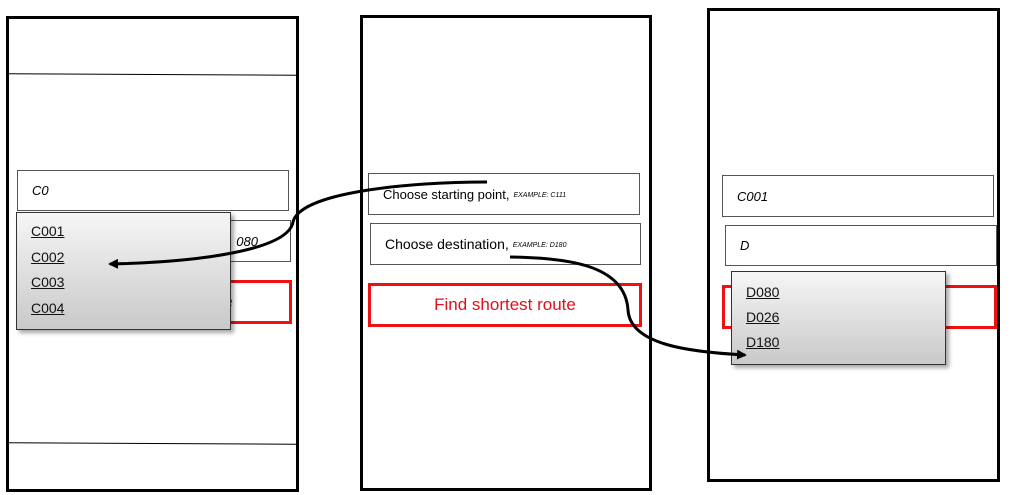  I want to click on right-dest-dropdown: D080 D026 D180, so click(838, 318).